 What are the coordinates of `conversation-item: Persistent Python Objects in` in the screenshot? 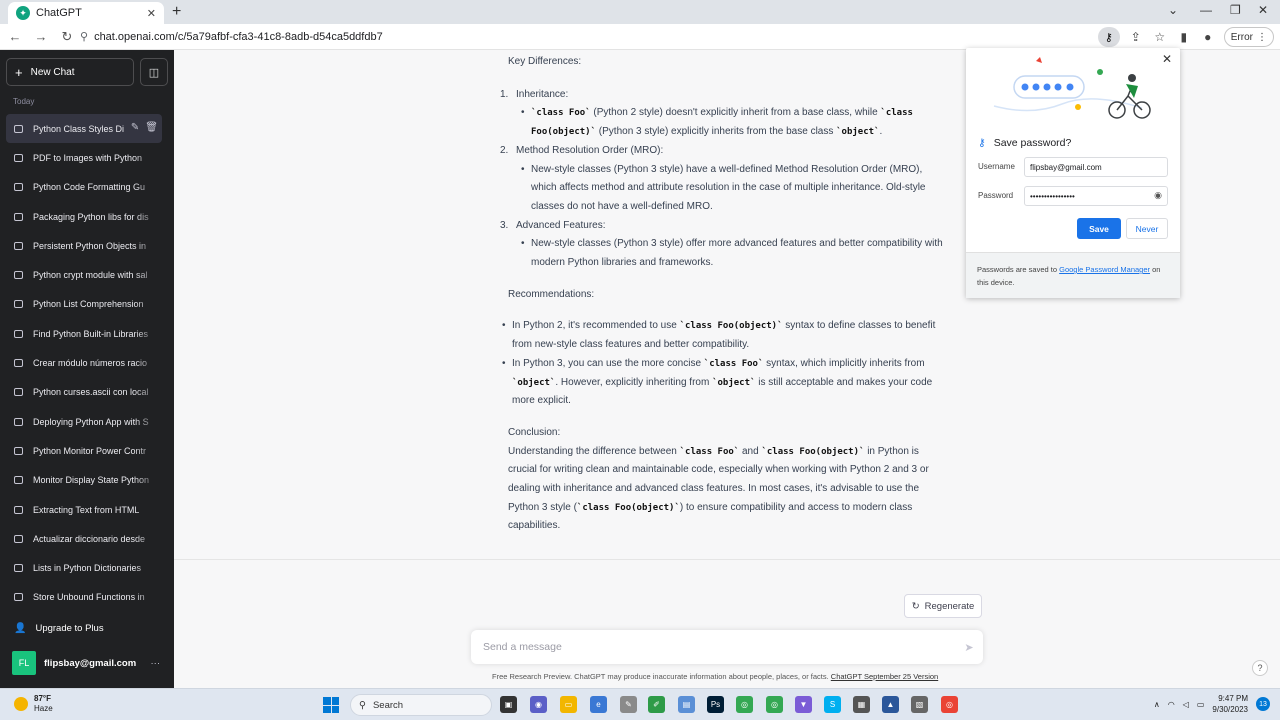 It's located at (84, 246).